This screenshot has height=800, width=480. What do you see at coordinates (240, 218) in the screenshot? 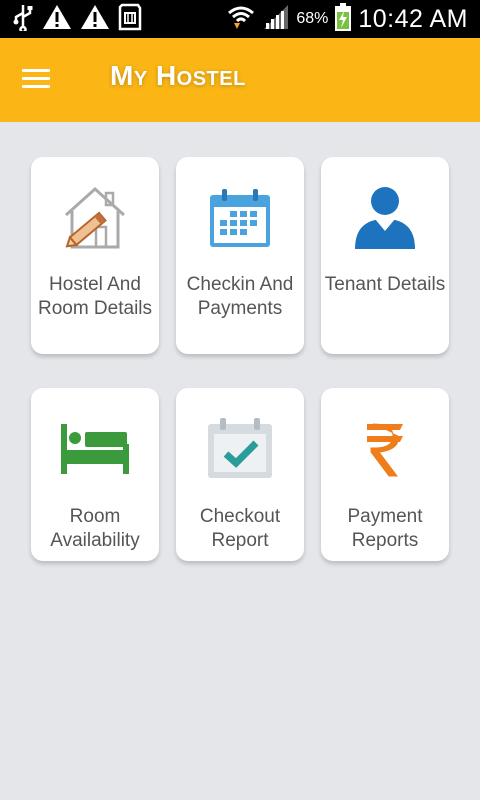
I see `calendar-icon` at bounding box center [240, 218].